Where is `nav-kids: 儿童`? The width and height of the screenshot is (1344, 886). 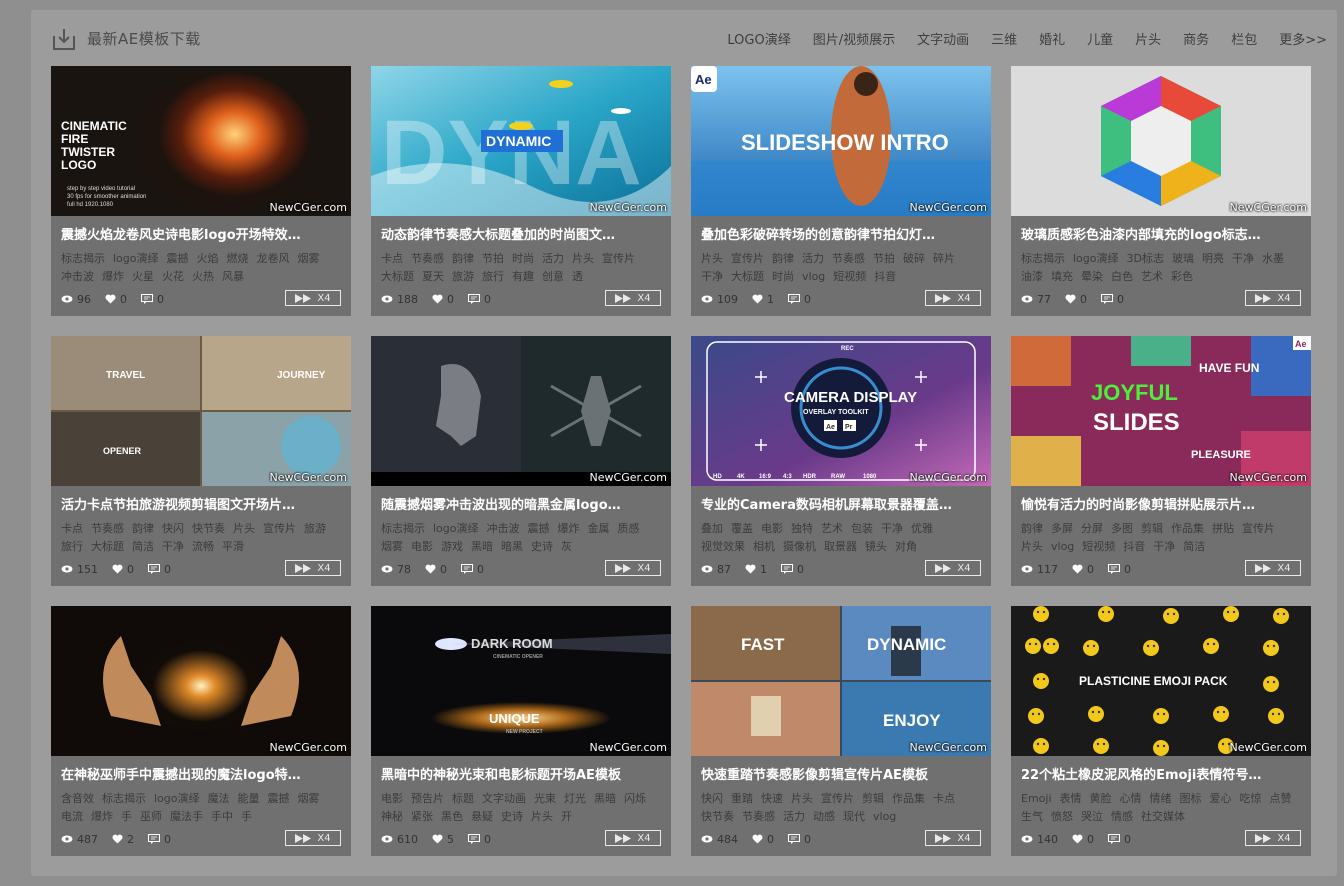 nav-kids: 儿童 is located at coordinates (1100, 38).